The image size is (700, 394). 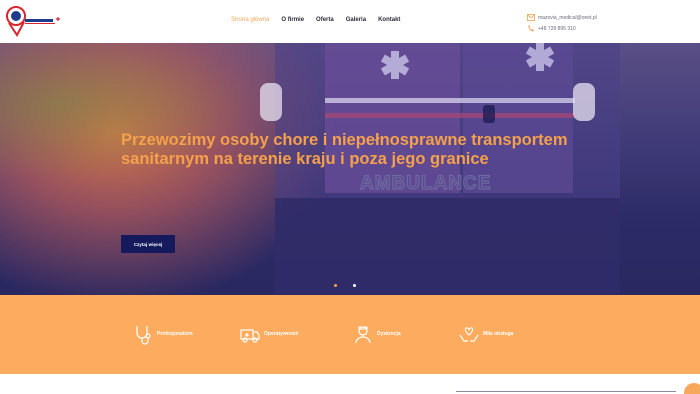 I want to click on nav-item-offer: Oferta, so click(x=325, y=20).